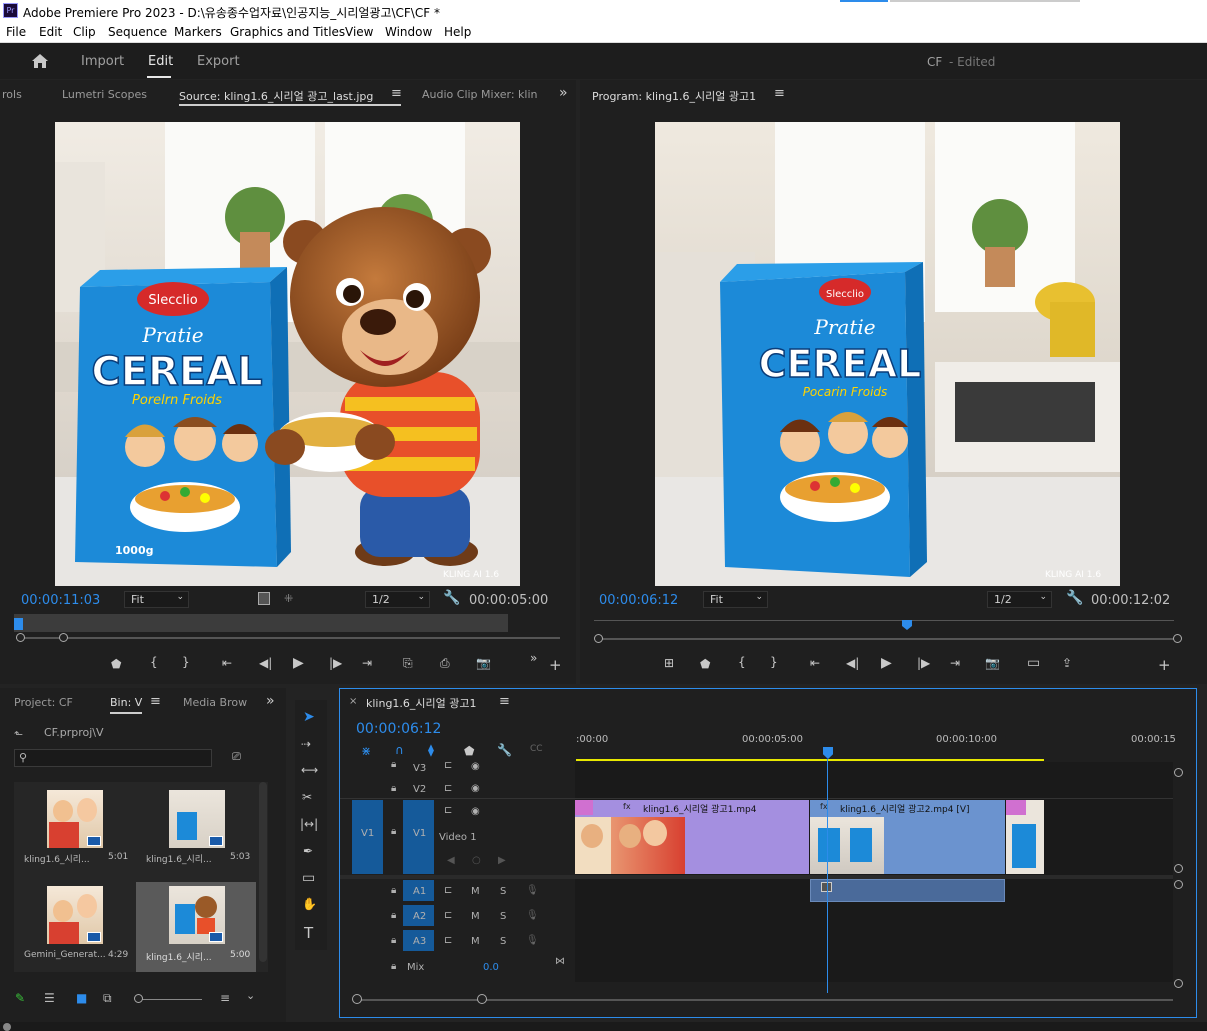 The image size is (1207, 1031). I want to click on menu-help: Help, so click(457, 32).